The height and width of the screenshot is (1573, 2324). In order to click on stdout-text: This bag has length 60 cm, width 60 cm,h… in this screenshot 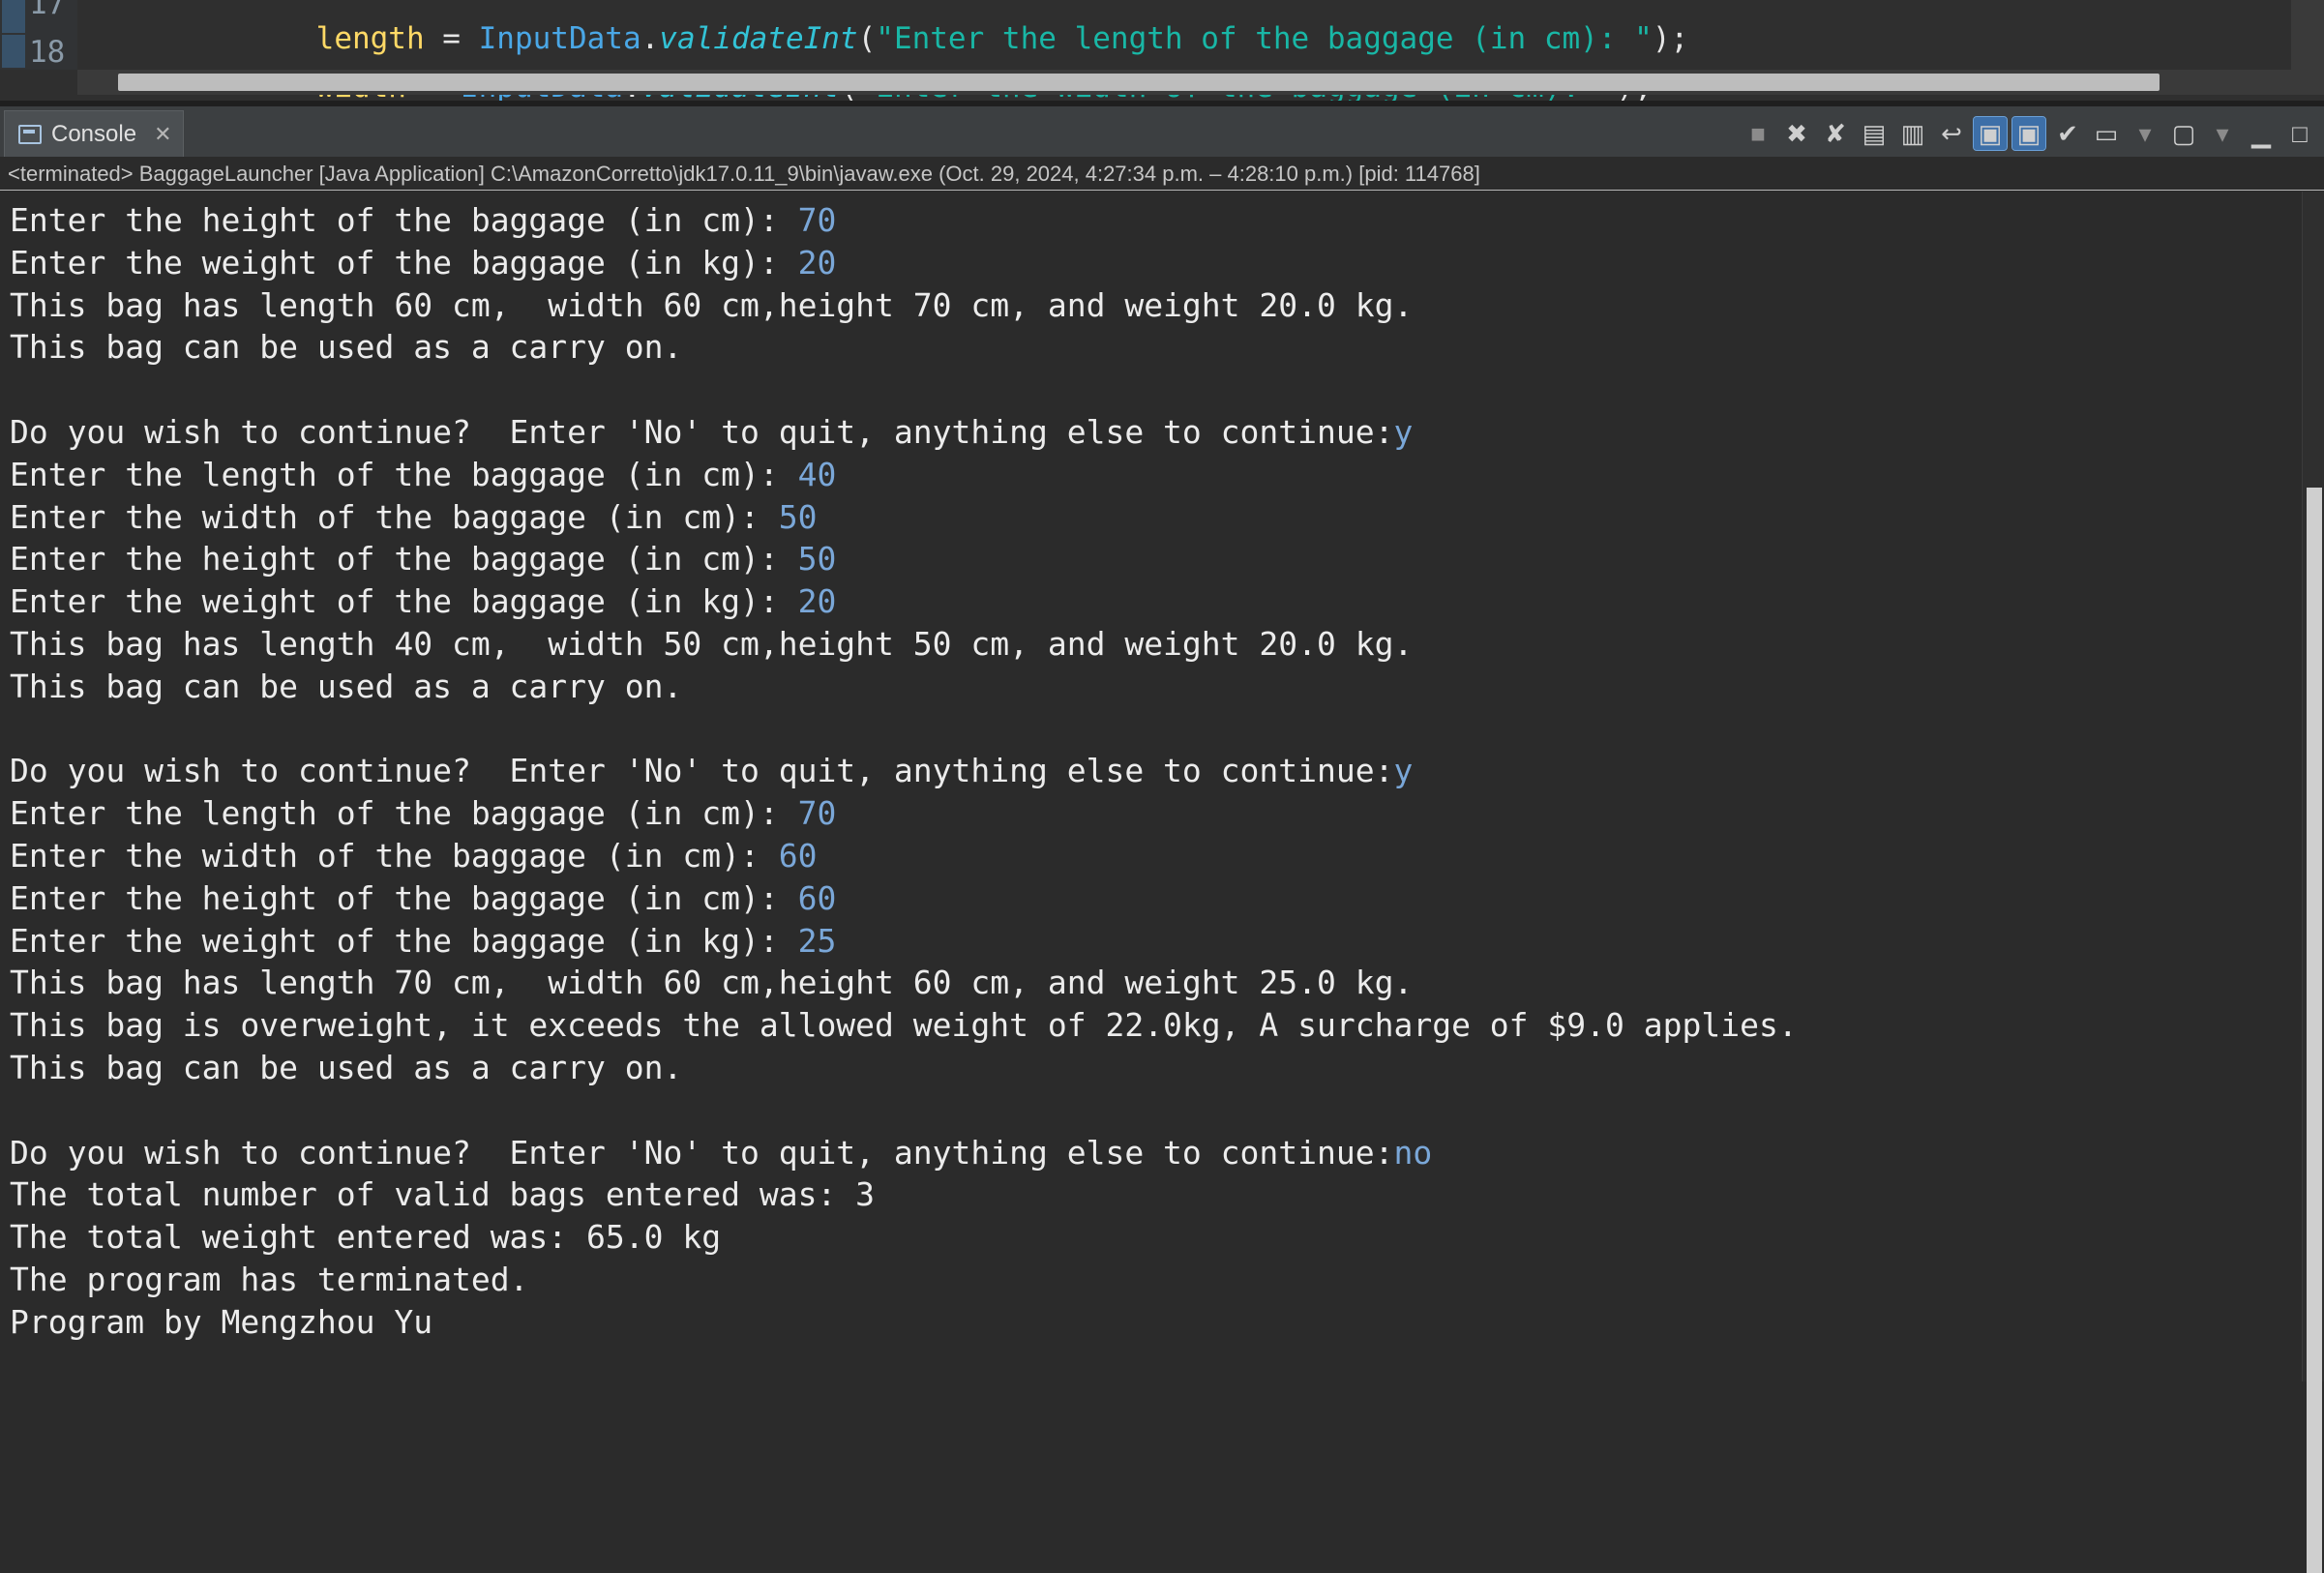, I will do `click(712, 304)`.